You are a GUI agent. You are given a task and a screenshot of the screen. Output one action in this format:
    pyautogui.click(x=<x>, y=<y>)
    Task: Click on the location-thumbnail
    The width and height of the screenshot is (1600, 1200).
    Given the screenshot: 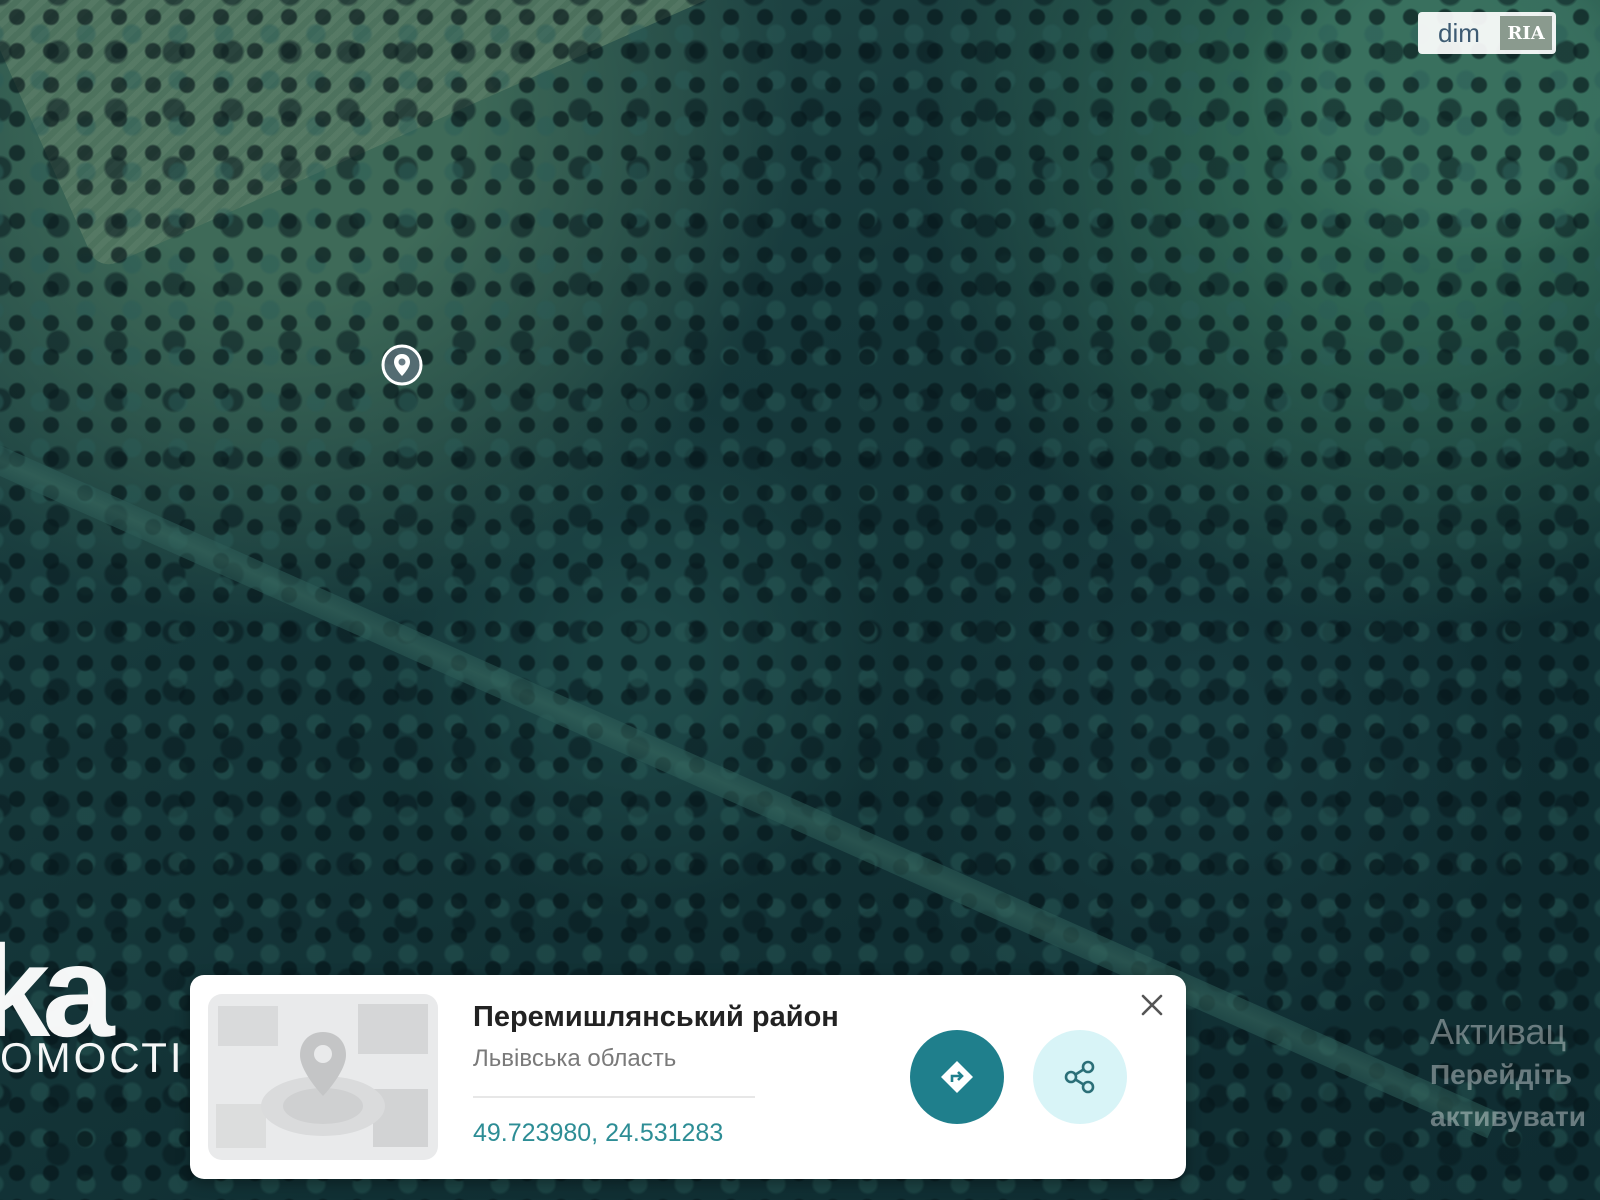 What is the action you would take?
    pyautogui.click(x=323, y=1077)
    